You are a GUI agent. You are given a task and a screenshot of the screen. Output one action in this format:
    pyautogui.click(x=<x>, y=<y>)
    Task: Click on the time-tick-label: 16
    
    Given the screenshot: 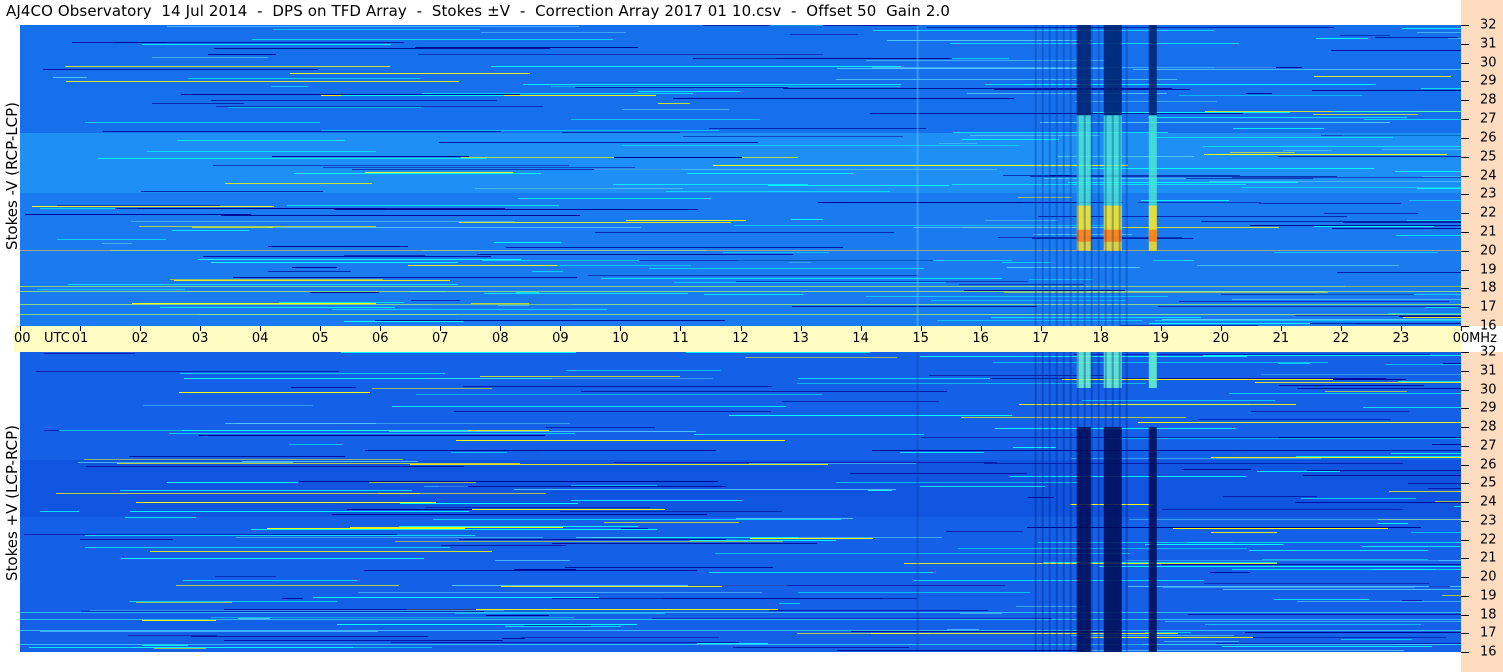 What is the action you would take?
    pyautogui.click(x=980, y=338)
    